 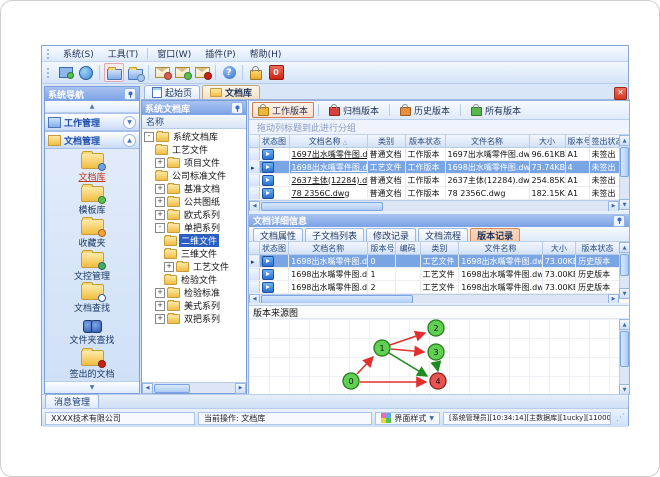 What do you see at coordinates (194, 227) in the screenshot?
I see `tree-node: - 单把系列` at bounding box center [194, 227].